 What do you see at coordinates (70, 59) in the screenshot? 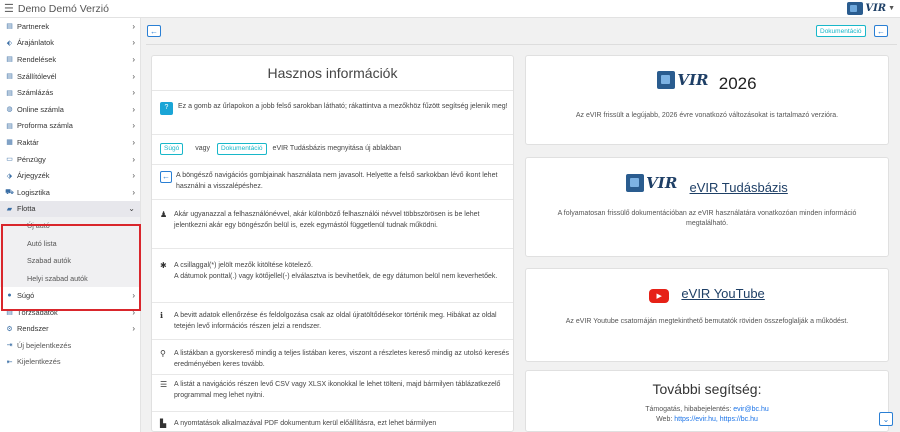
I see `sidebar-item-rendelesek: ▤ Rendelések ›` at bounding box center [70, 59].